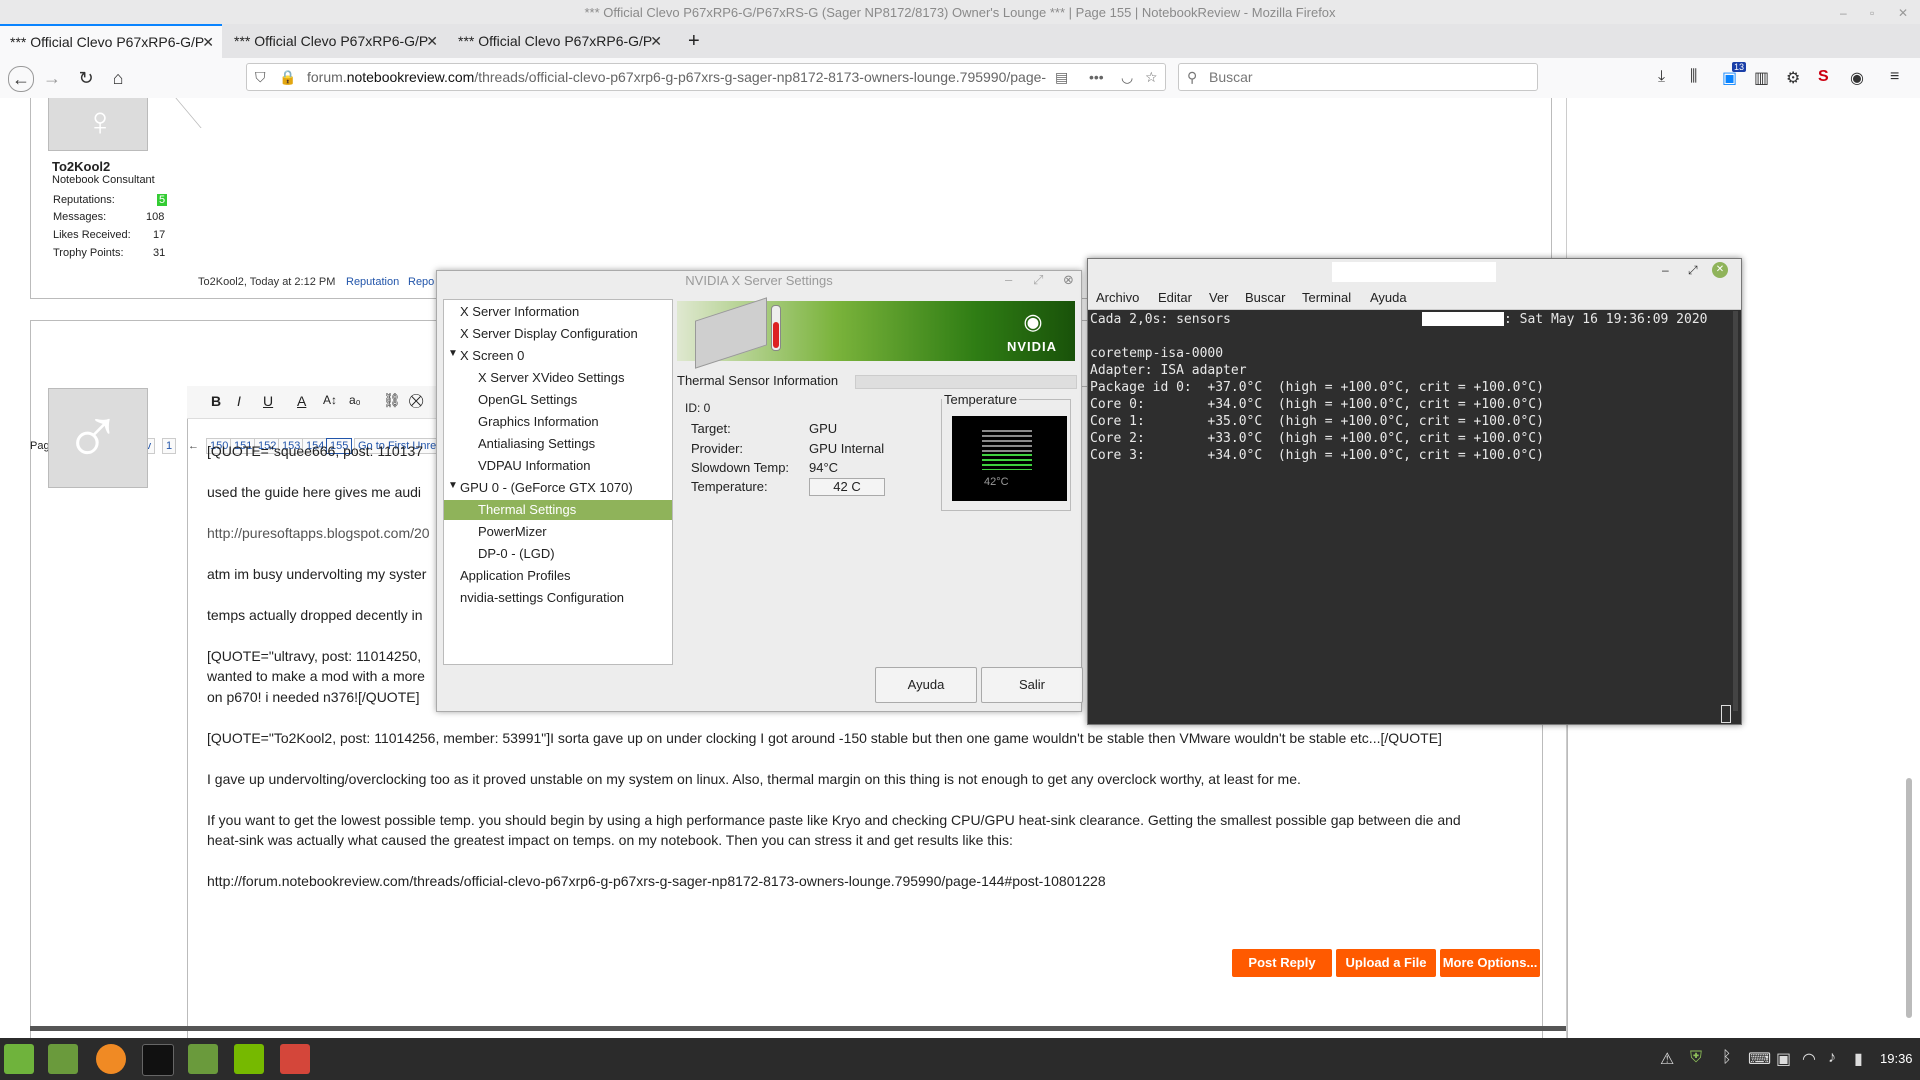 This screenshot has height=1080, width=1920. What do you see at coordinates (542, 597) in the screenshot?
I see `tree-item-nvidia-settings-config: nvidia-settings Configuration` at bounding box center [542, 597].